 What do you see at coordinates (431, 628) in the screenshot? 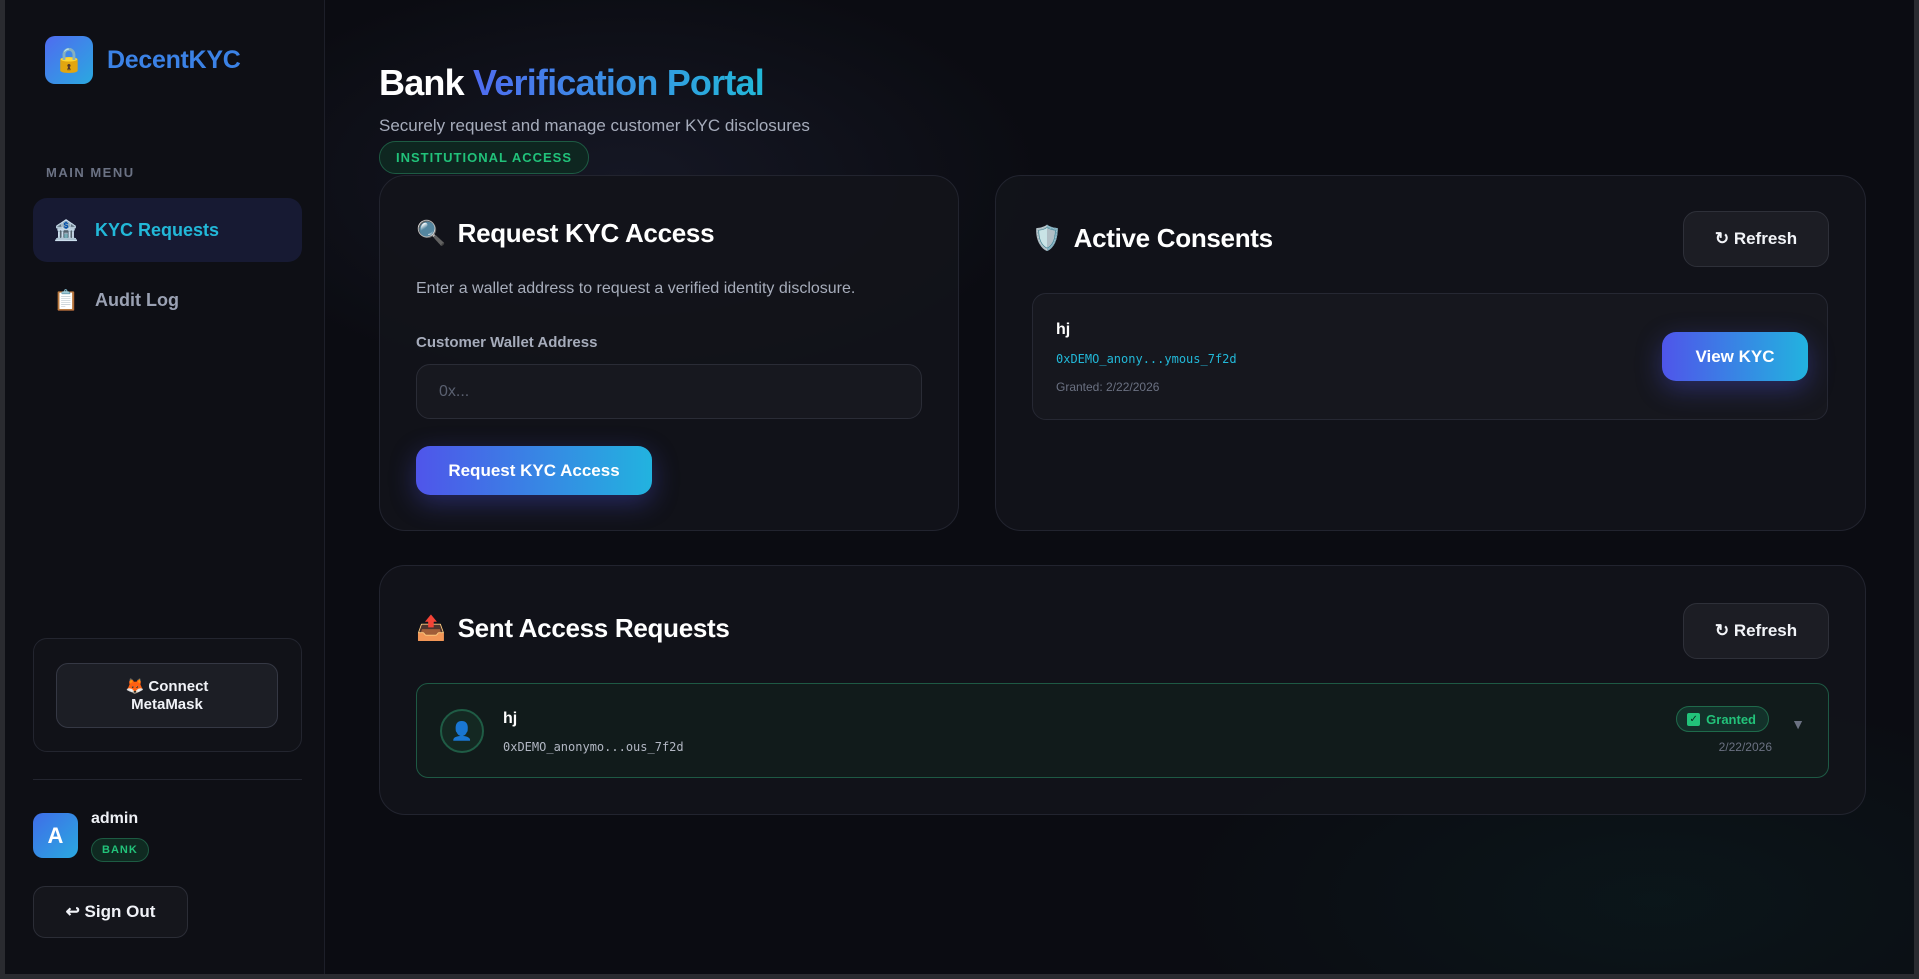
I see `outbox-icon: 📤` at bounding box center [431, 628].